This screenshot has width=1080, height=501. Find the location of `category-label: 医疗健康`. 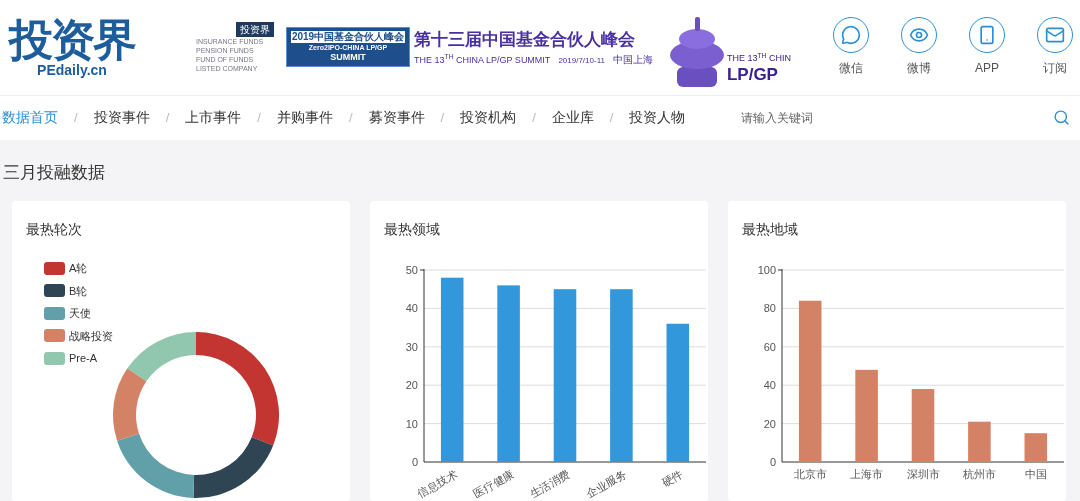

category-label: 医疗健康 is located at coordinates (493, 483).